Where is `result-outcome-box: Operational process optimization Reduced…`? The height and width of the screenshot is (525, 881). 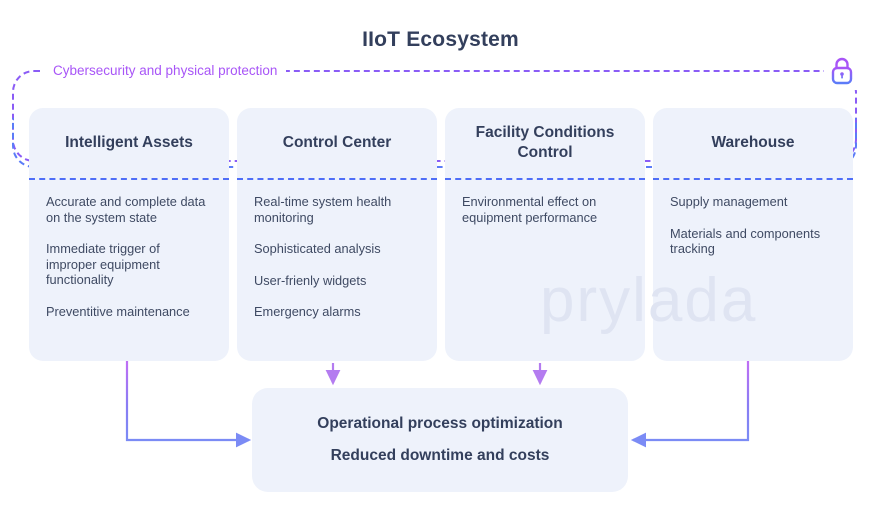 result-outcome-box: Operational process optimization Reduced… is located at coordinates (440, 440).